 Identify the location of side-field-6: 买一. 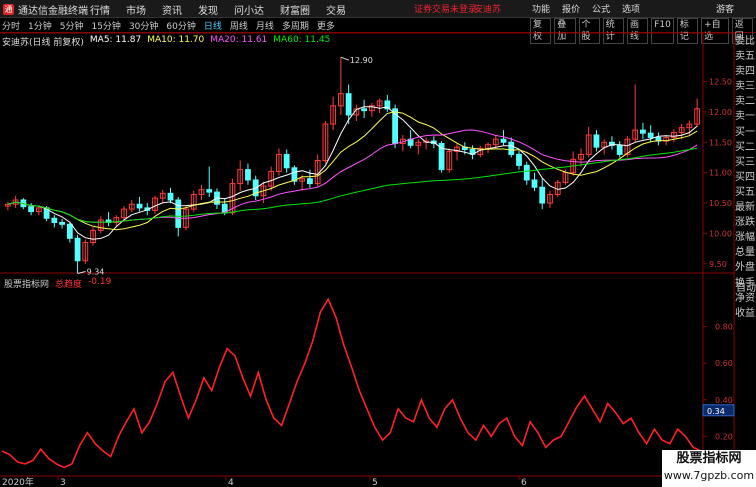
(745, 132).